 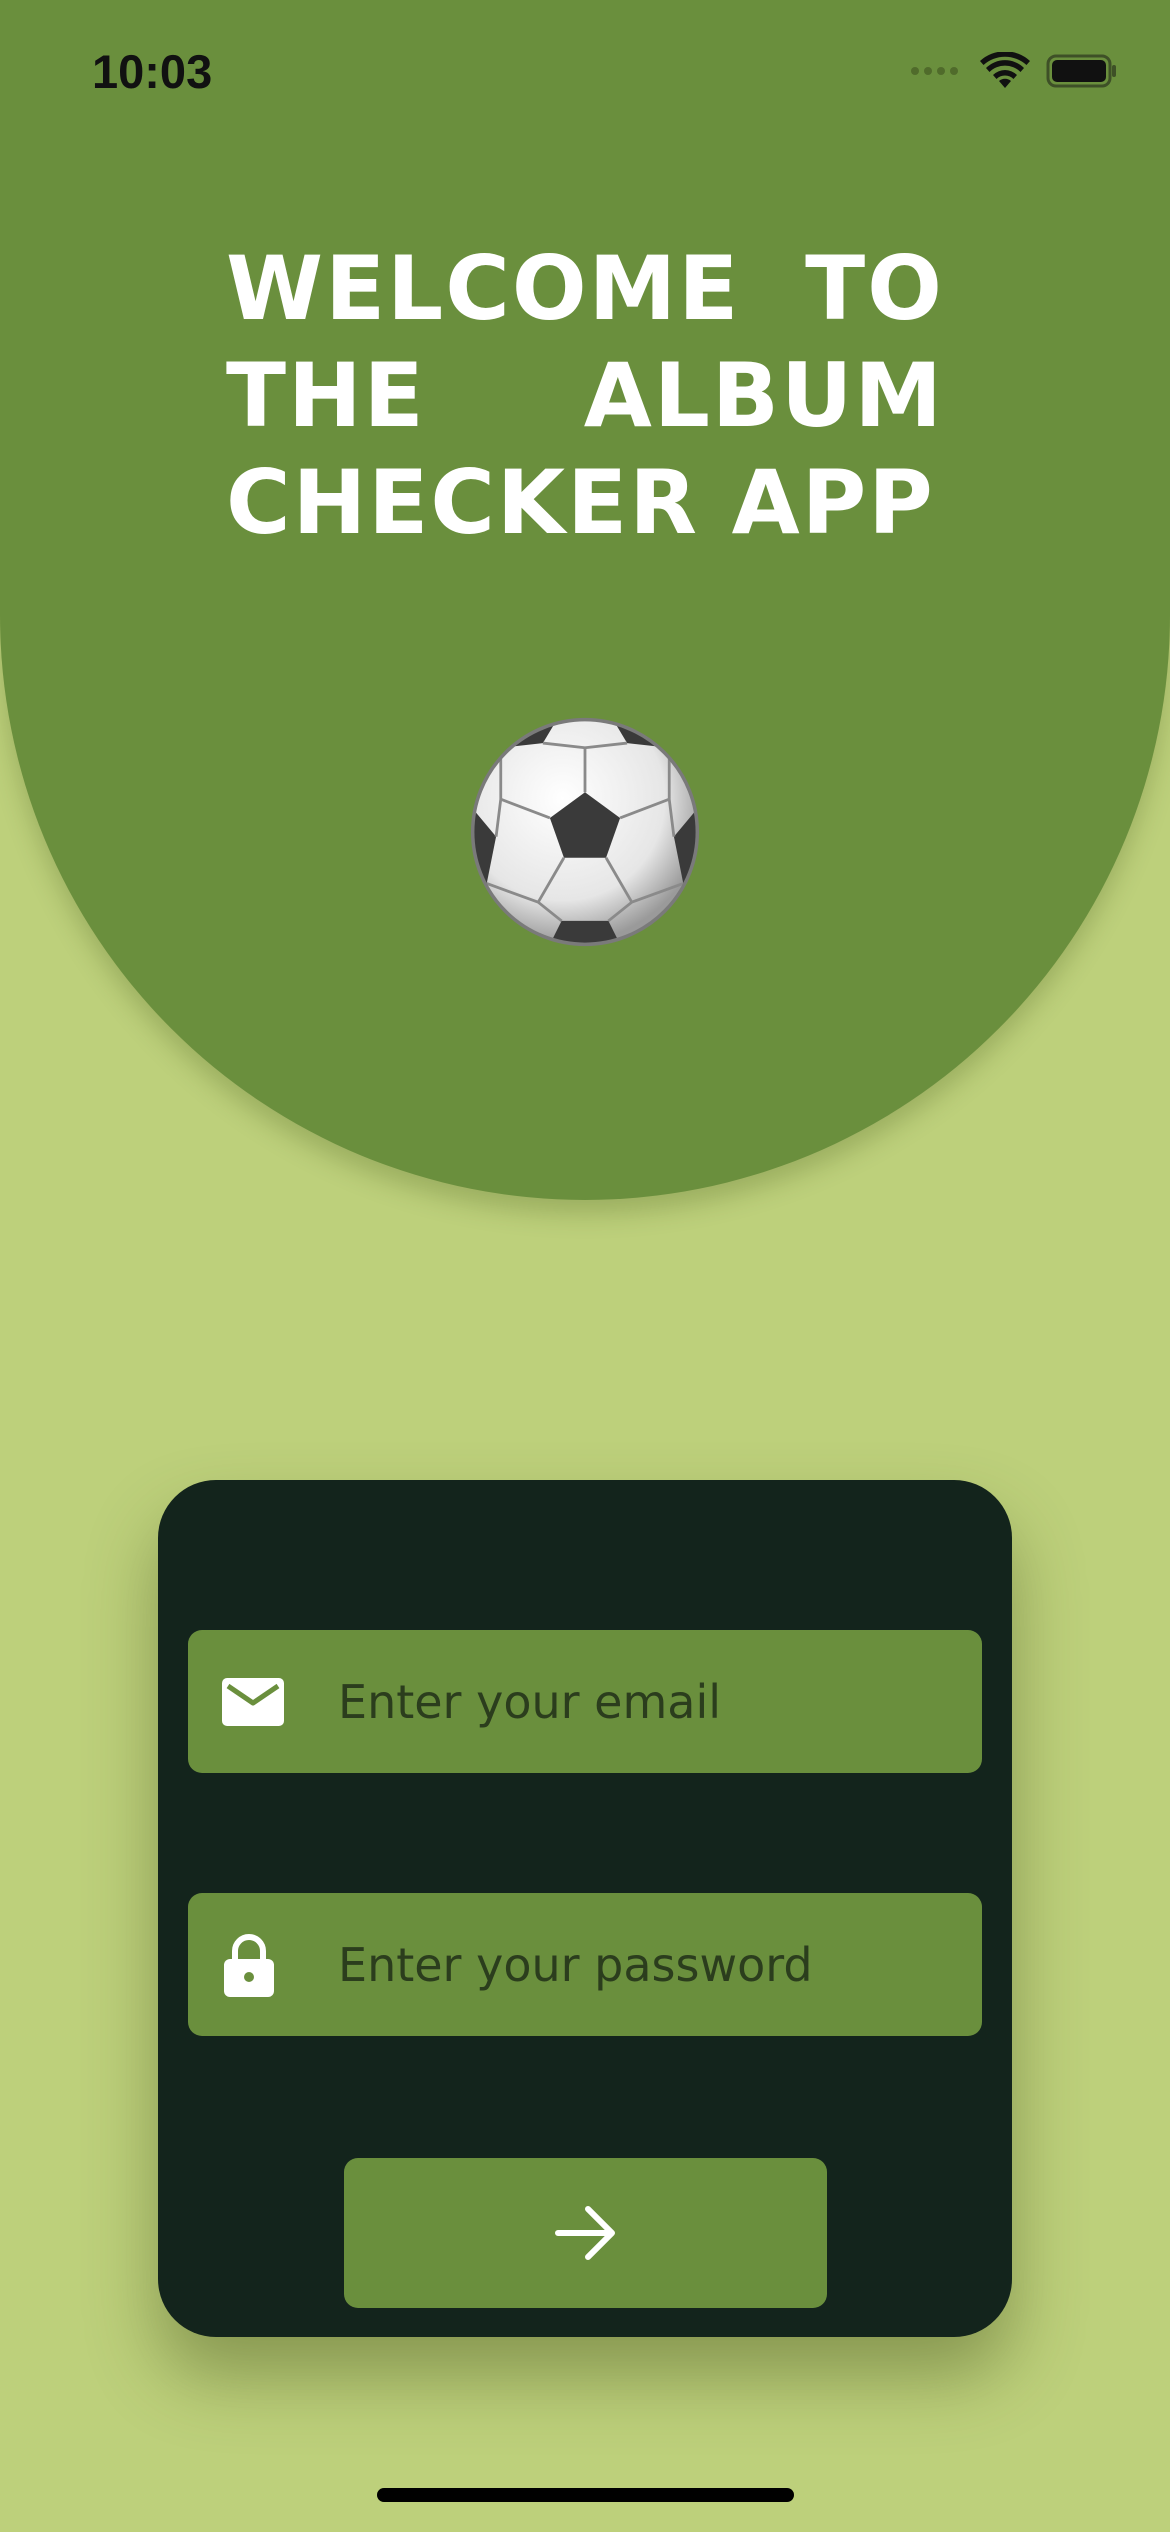 I want to click on status-icons, so click(x=1014, y=71).